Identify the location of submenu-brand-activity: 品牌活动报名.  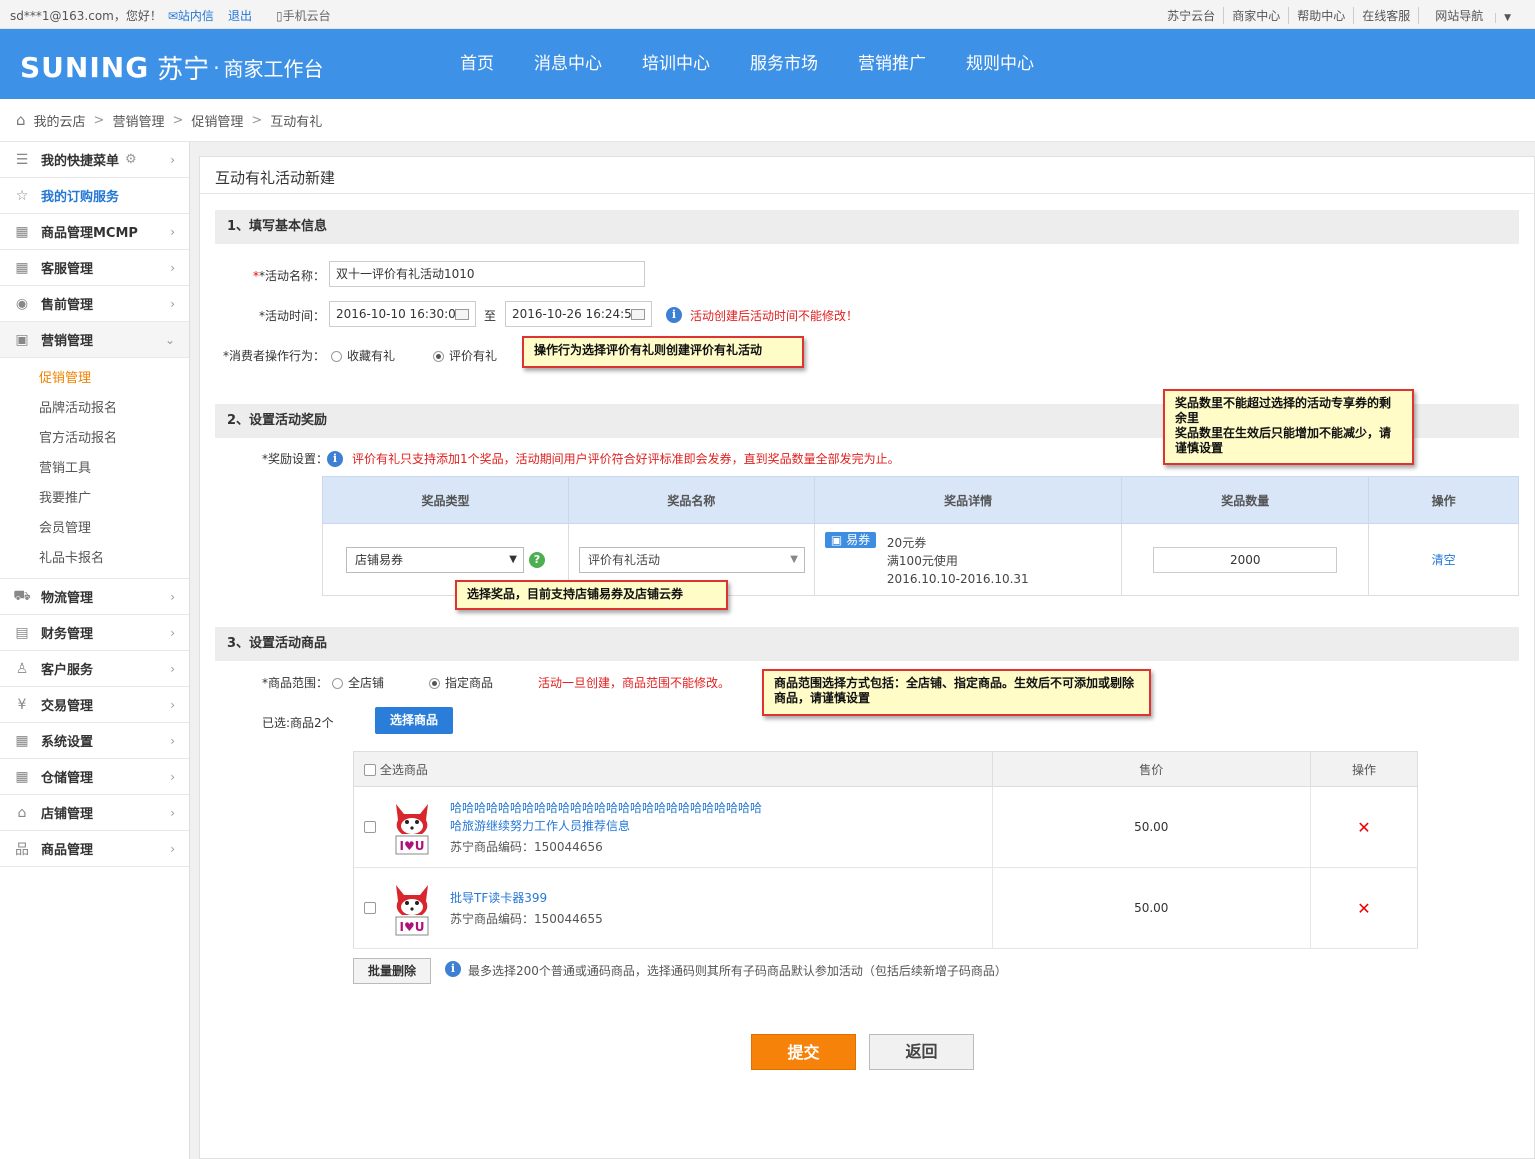
(94, 409).